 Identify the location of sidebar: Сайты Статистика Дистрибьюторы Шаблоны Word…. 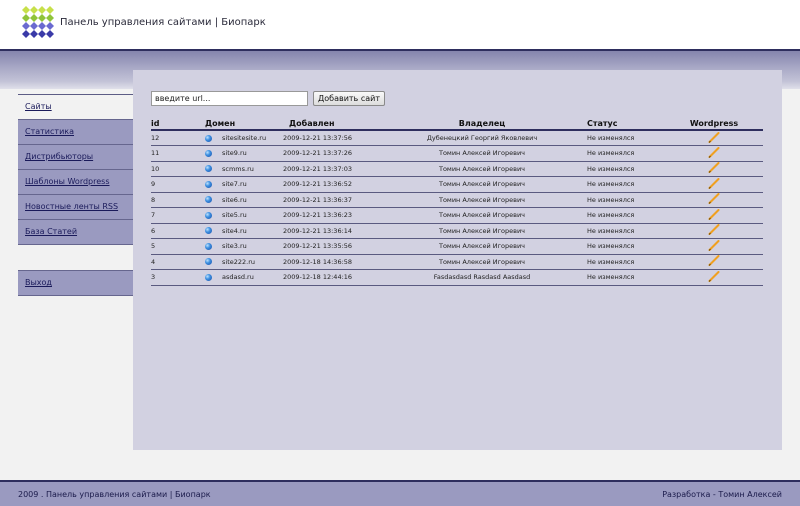
(75, 195).